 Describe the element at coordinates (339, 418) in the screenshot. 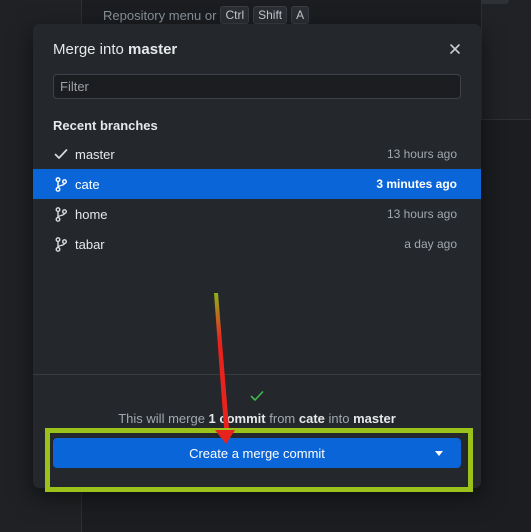

I see `merge-msg-into: into` at that location.